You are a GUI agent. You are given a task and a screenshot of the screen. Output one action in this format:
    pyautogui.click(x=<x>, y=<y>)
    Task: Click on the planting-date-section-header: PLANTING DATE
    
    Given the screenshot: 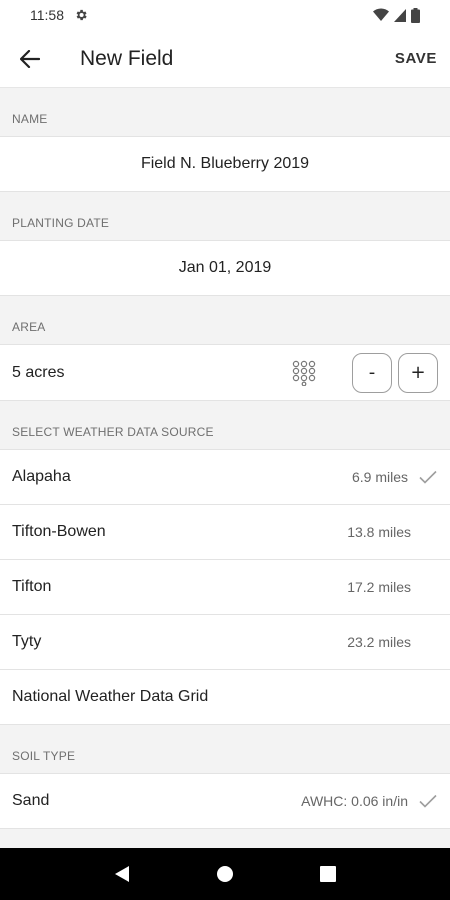 What is the action you would take?
    pyautogui.click(x=225, y=216)
    